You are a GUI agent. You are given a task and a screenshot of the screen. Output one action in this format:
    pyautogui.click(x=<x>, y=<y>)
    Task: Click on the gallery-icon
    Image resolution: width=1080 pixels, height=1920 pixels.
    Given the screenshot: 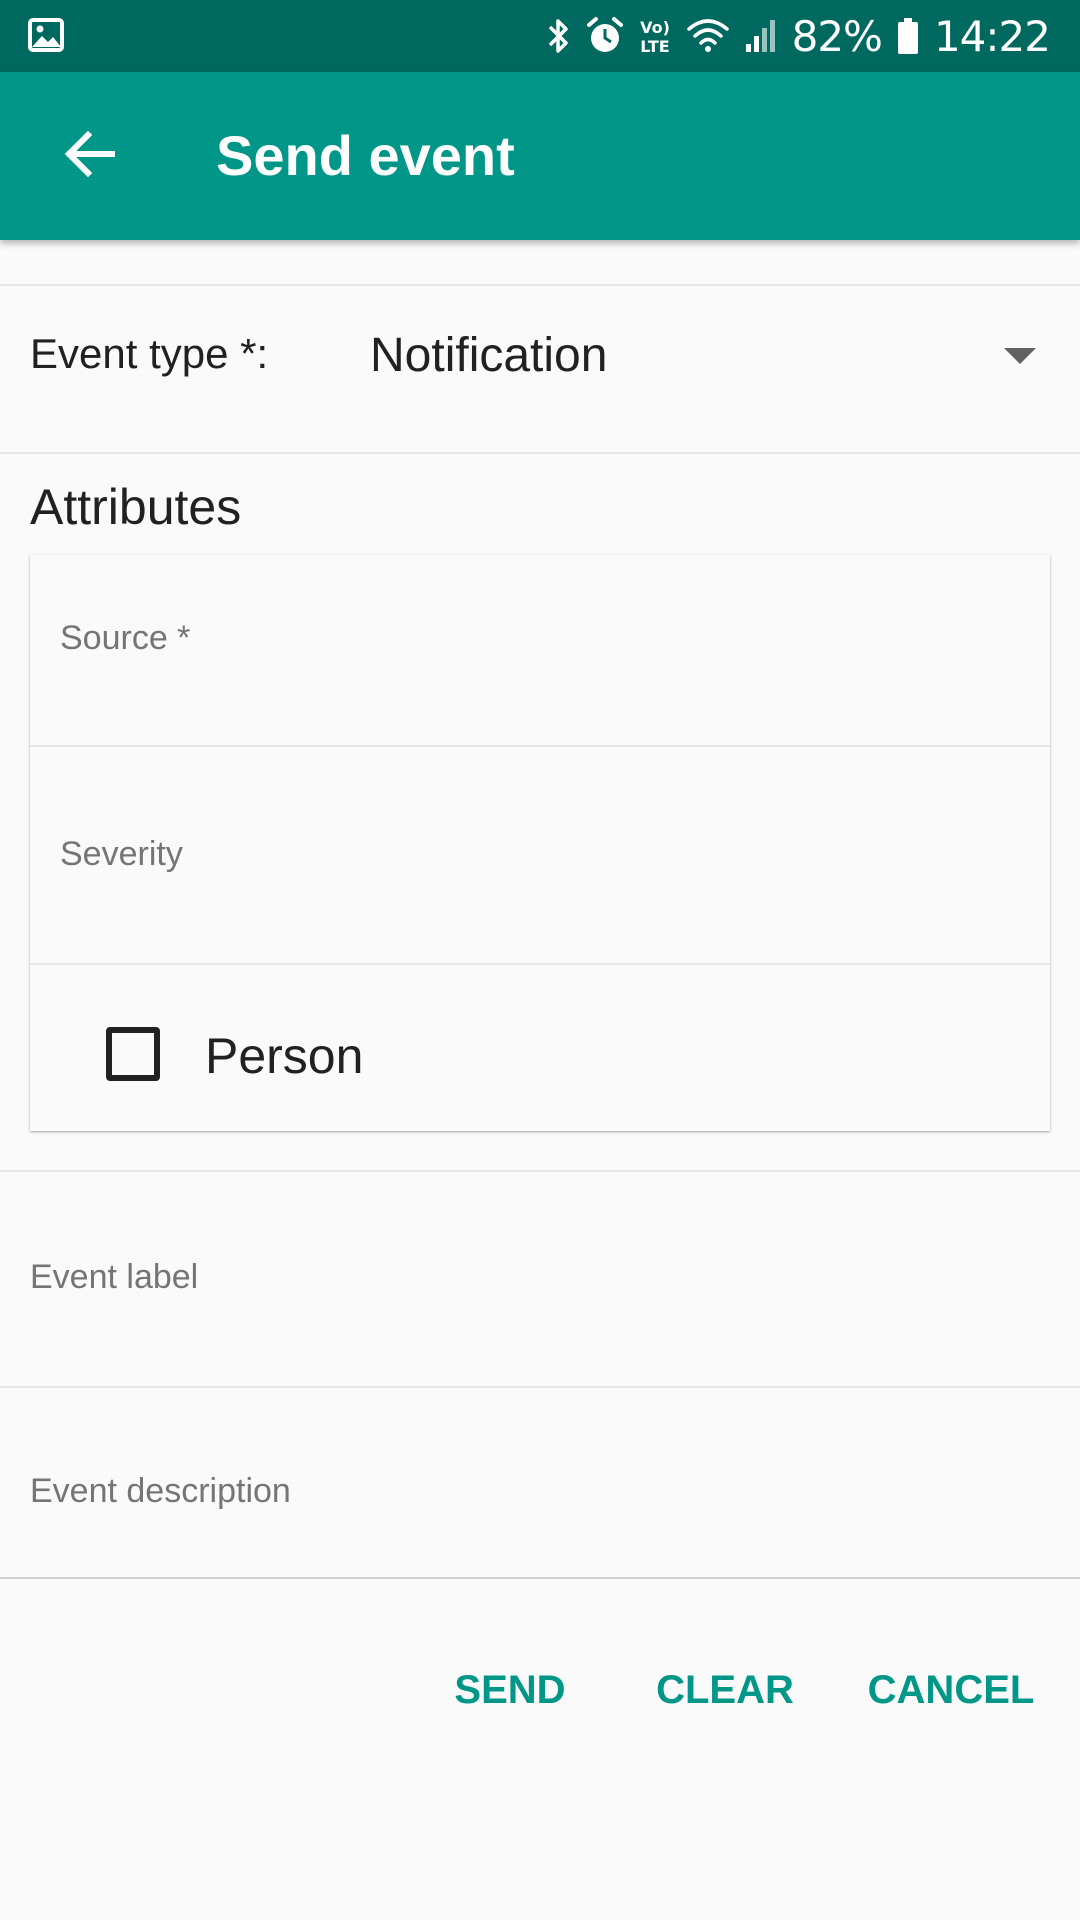 What is the action you would take?
    pyautogui.click(x=46, y=35)
    